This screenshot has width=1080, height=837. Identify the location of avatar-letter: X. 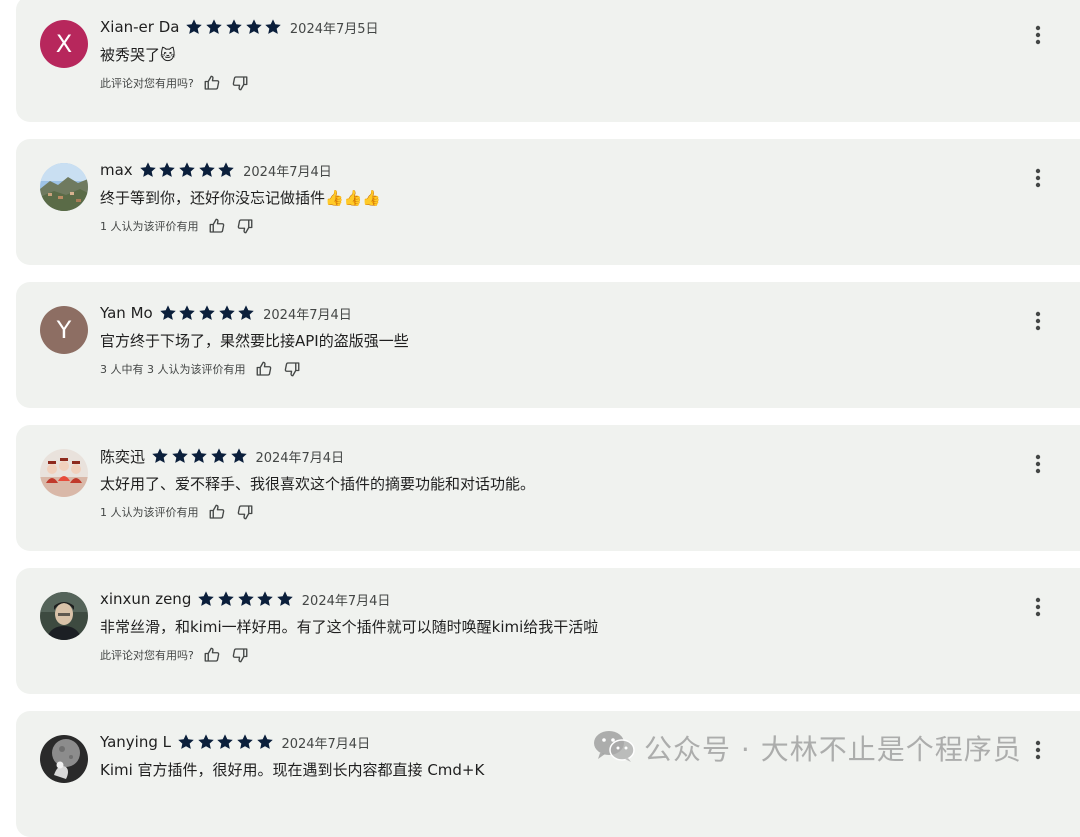
(64, 44).